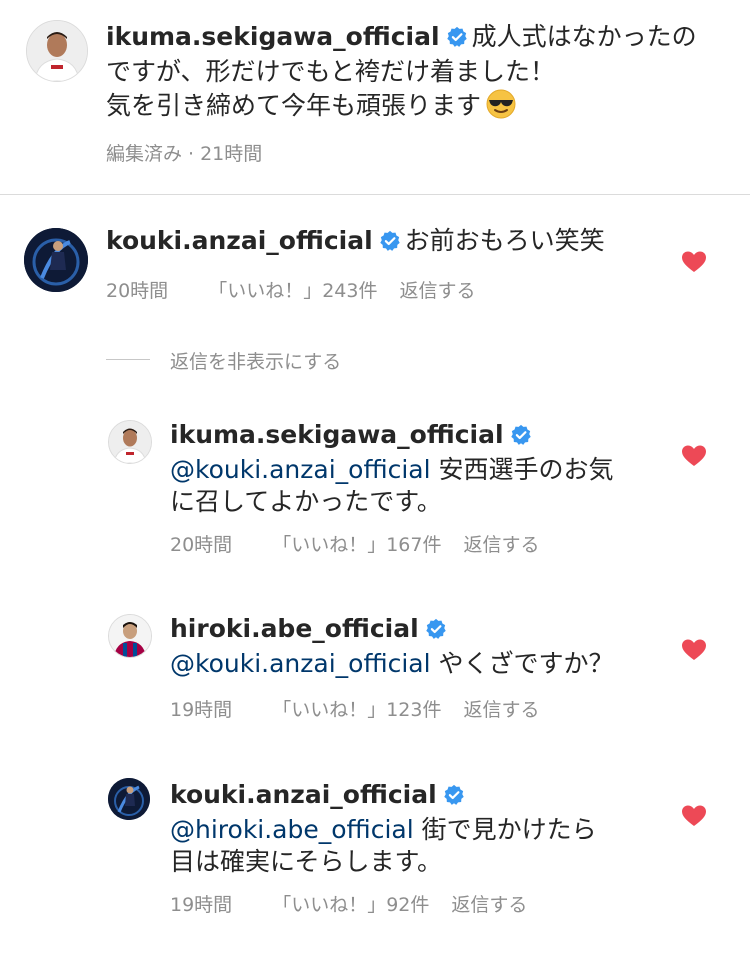 This screenshot has height=962, width=750. I want to click on reply-time: 20時間, so click(201, 545).